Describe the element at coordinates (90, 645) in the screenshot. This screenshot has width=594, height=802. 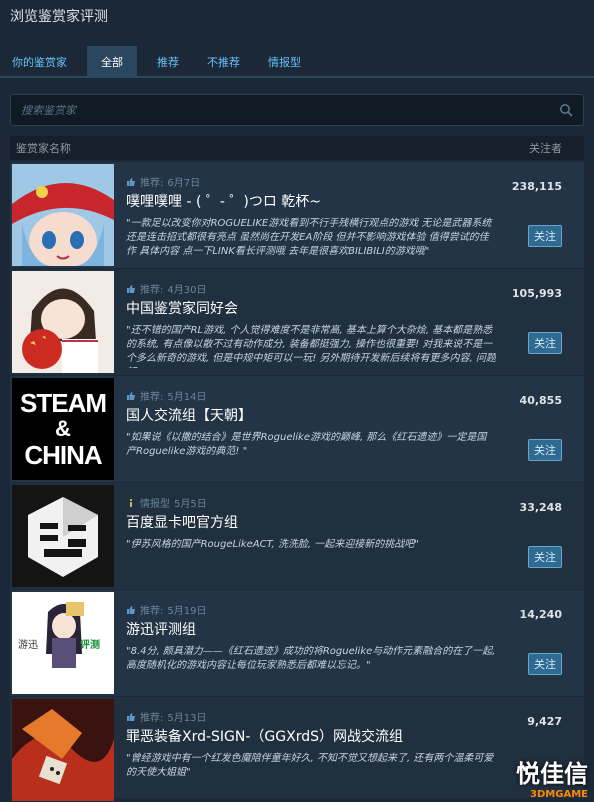
I see `avatar-text-review: 评测` at that location.